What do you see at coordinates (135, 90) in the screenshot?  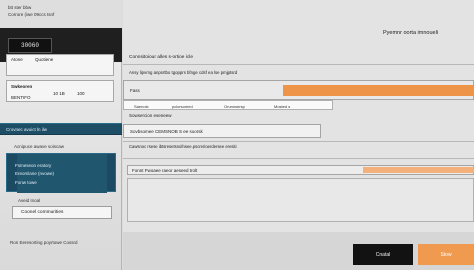 I see `row-label: Fass` at bounding box center [135, 90].